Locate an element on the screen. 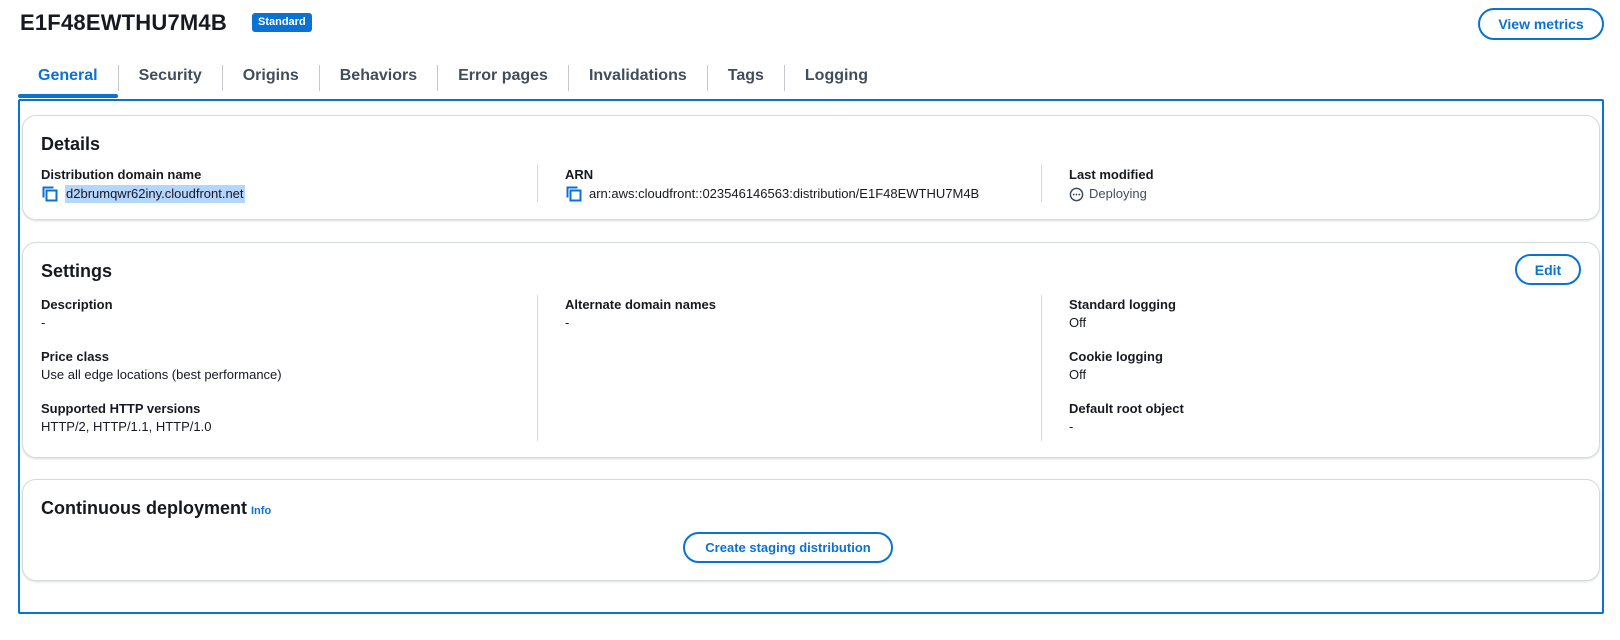 The image size is (1620, 640). http-versions-value: HTTP/2, HTTP/1.1, HTTP/1.0 is located at coordinates (126, 426).